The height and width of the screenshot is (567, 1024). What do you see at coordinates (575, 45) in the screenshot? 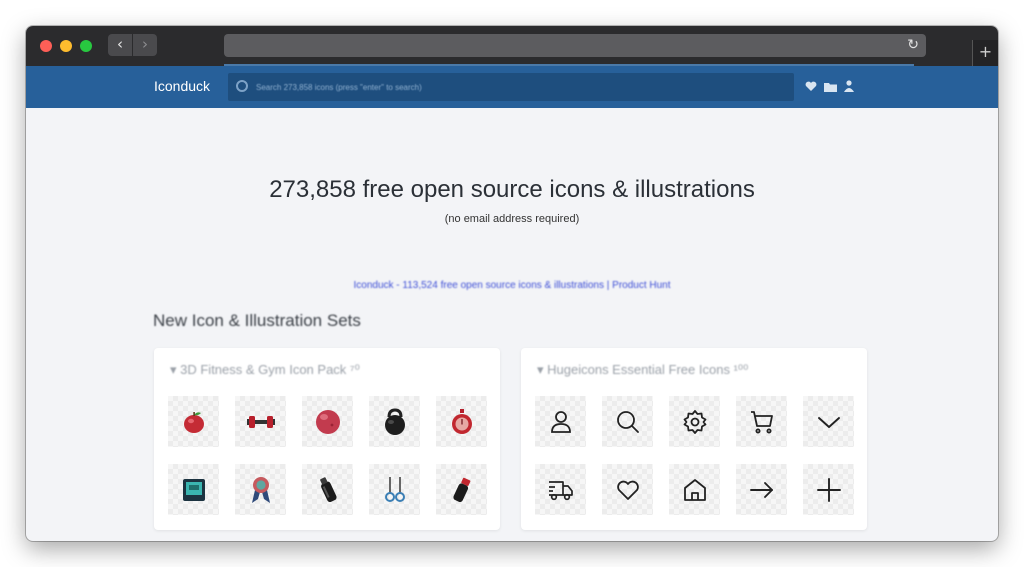
I see `address-bar: ↻` at bounding box center [575, 45].